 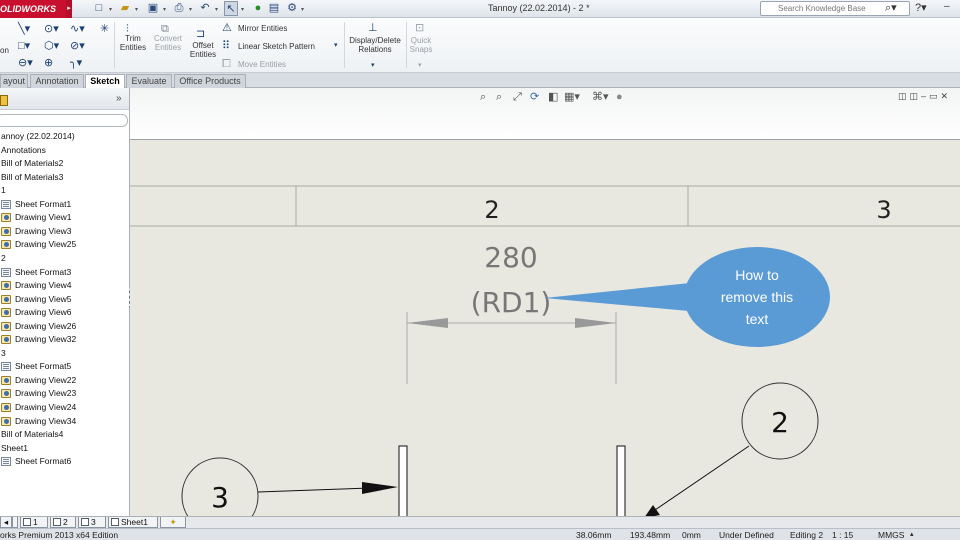 I want to click on minimize-icon: –, so click(x=947, y=7).